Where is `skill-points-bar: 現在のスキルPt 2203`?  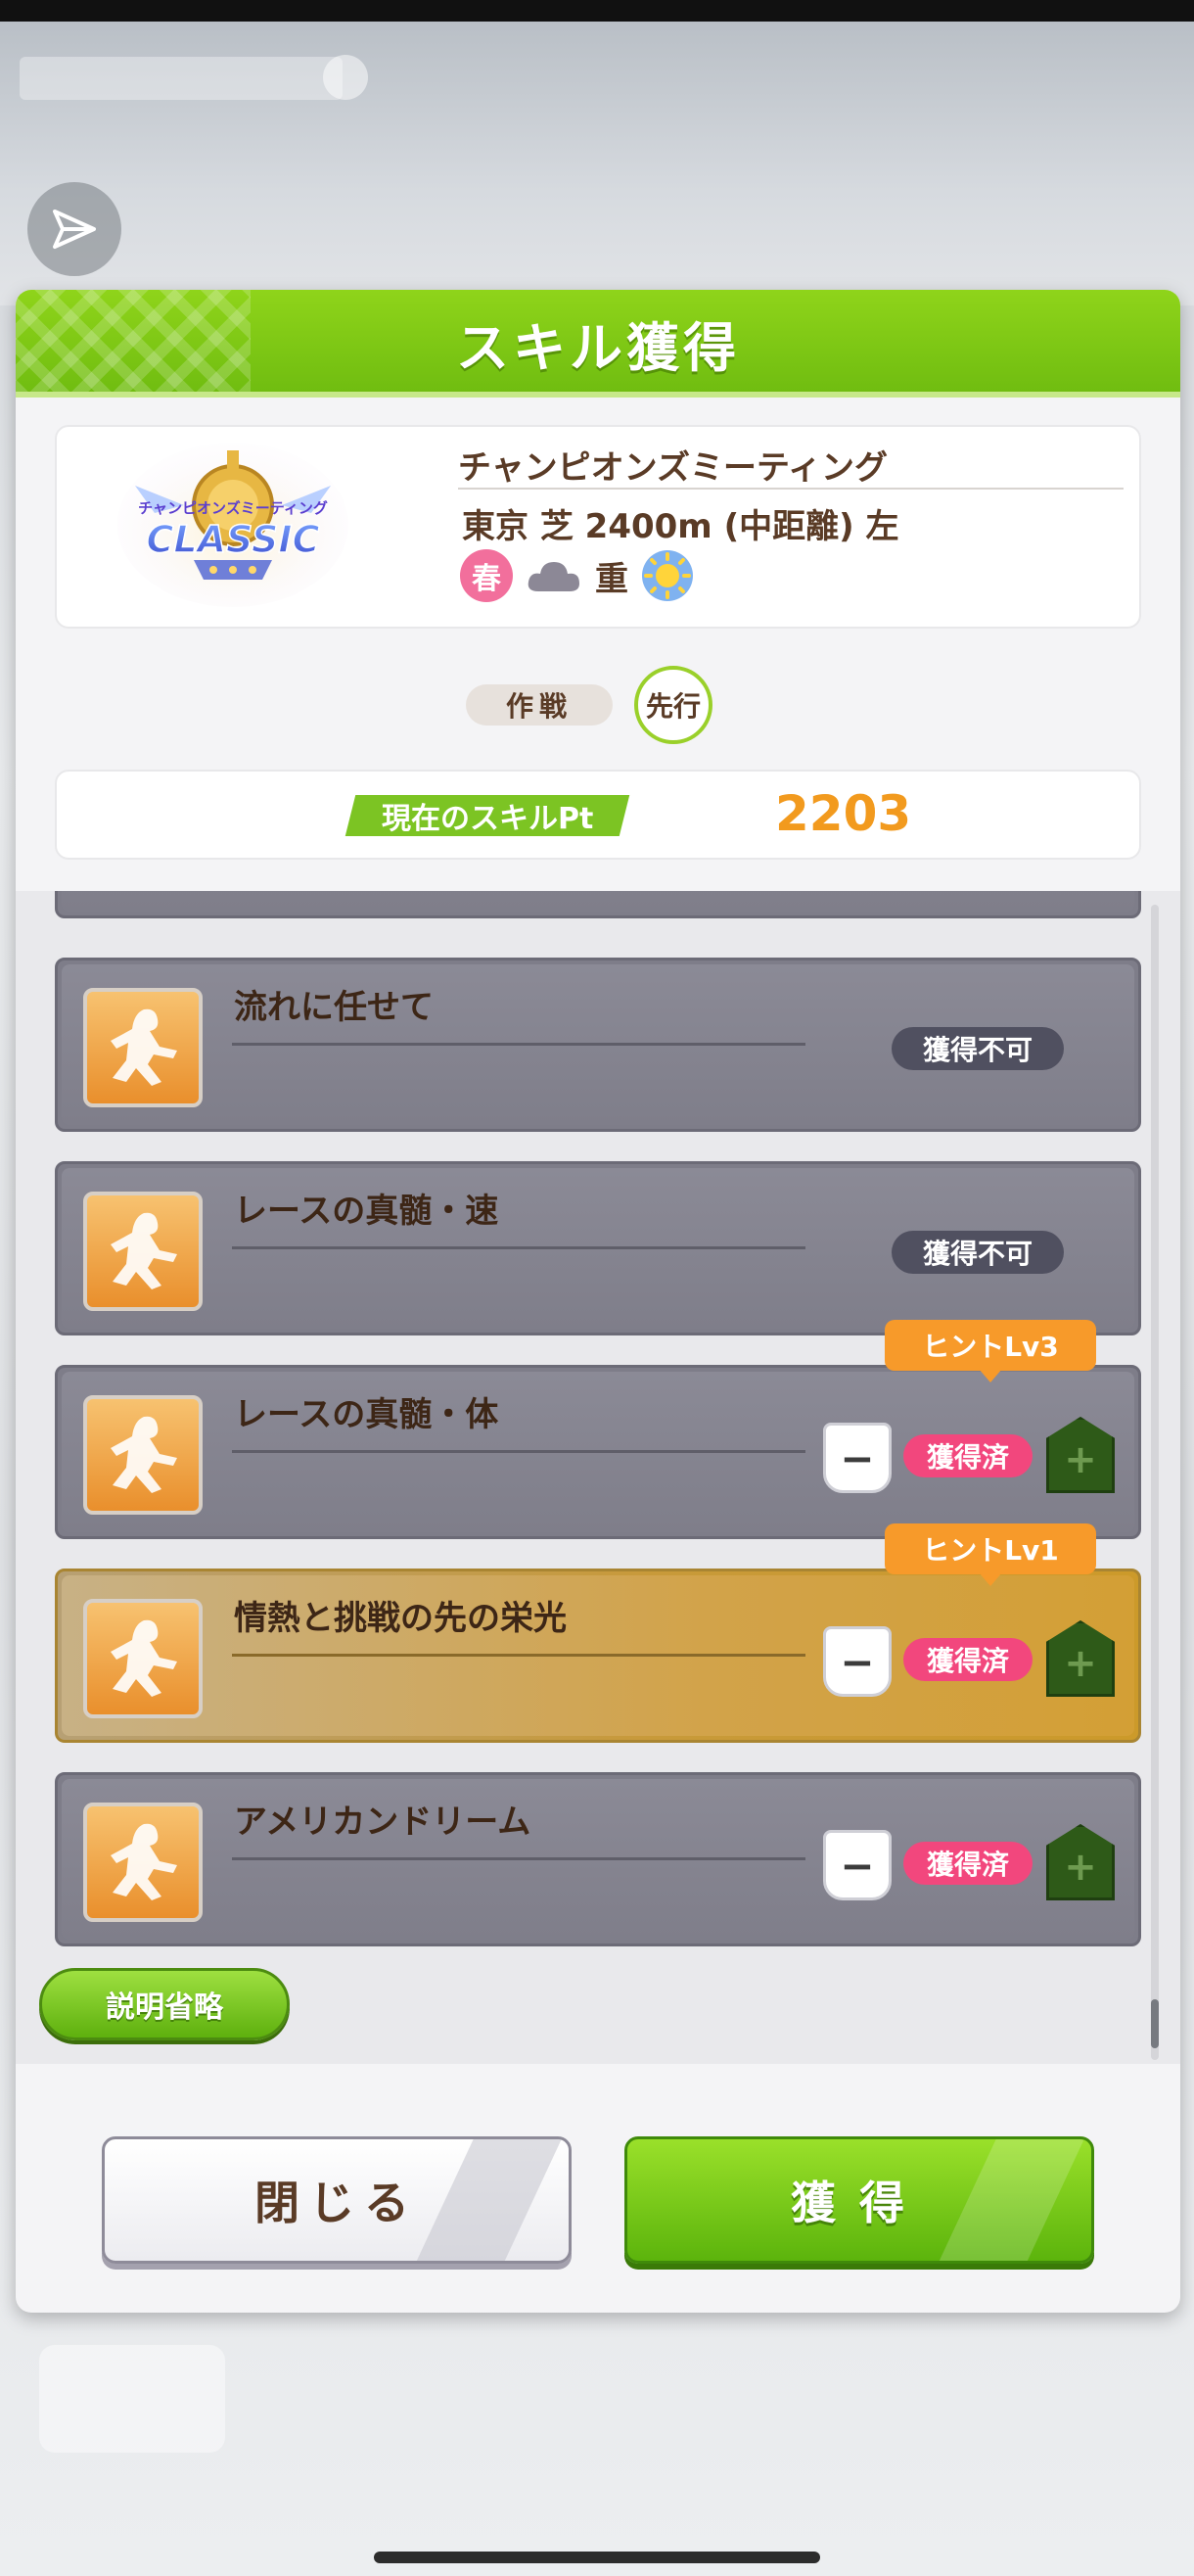
skill-points-bar: 現在のスキルPt 2203 is located at coordinates (598, 815).